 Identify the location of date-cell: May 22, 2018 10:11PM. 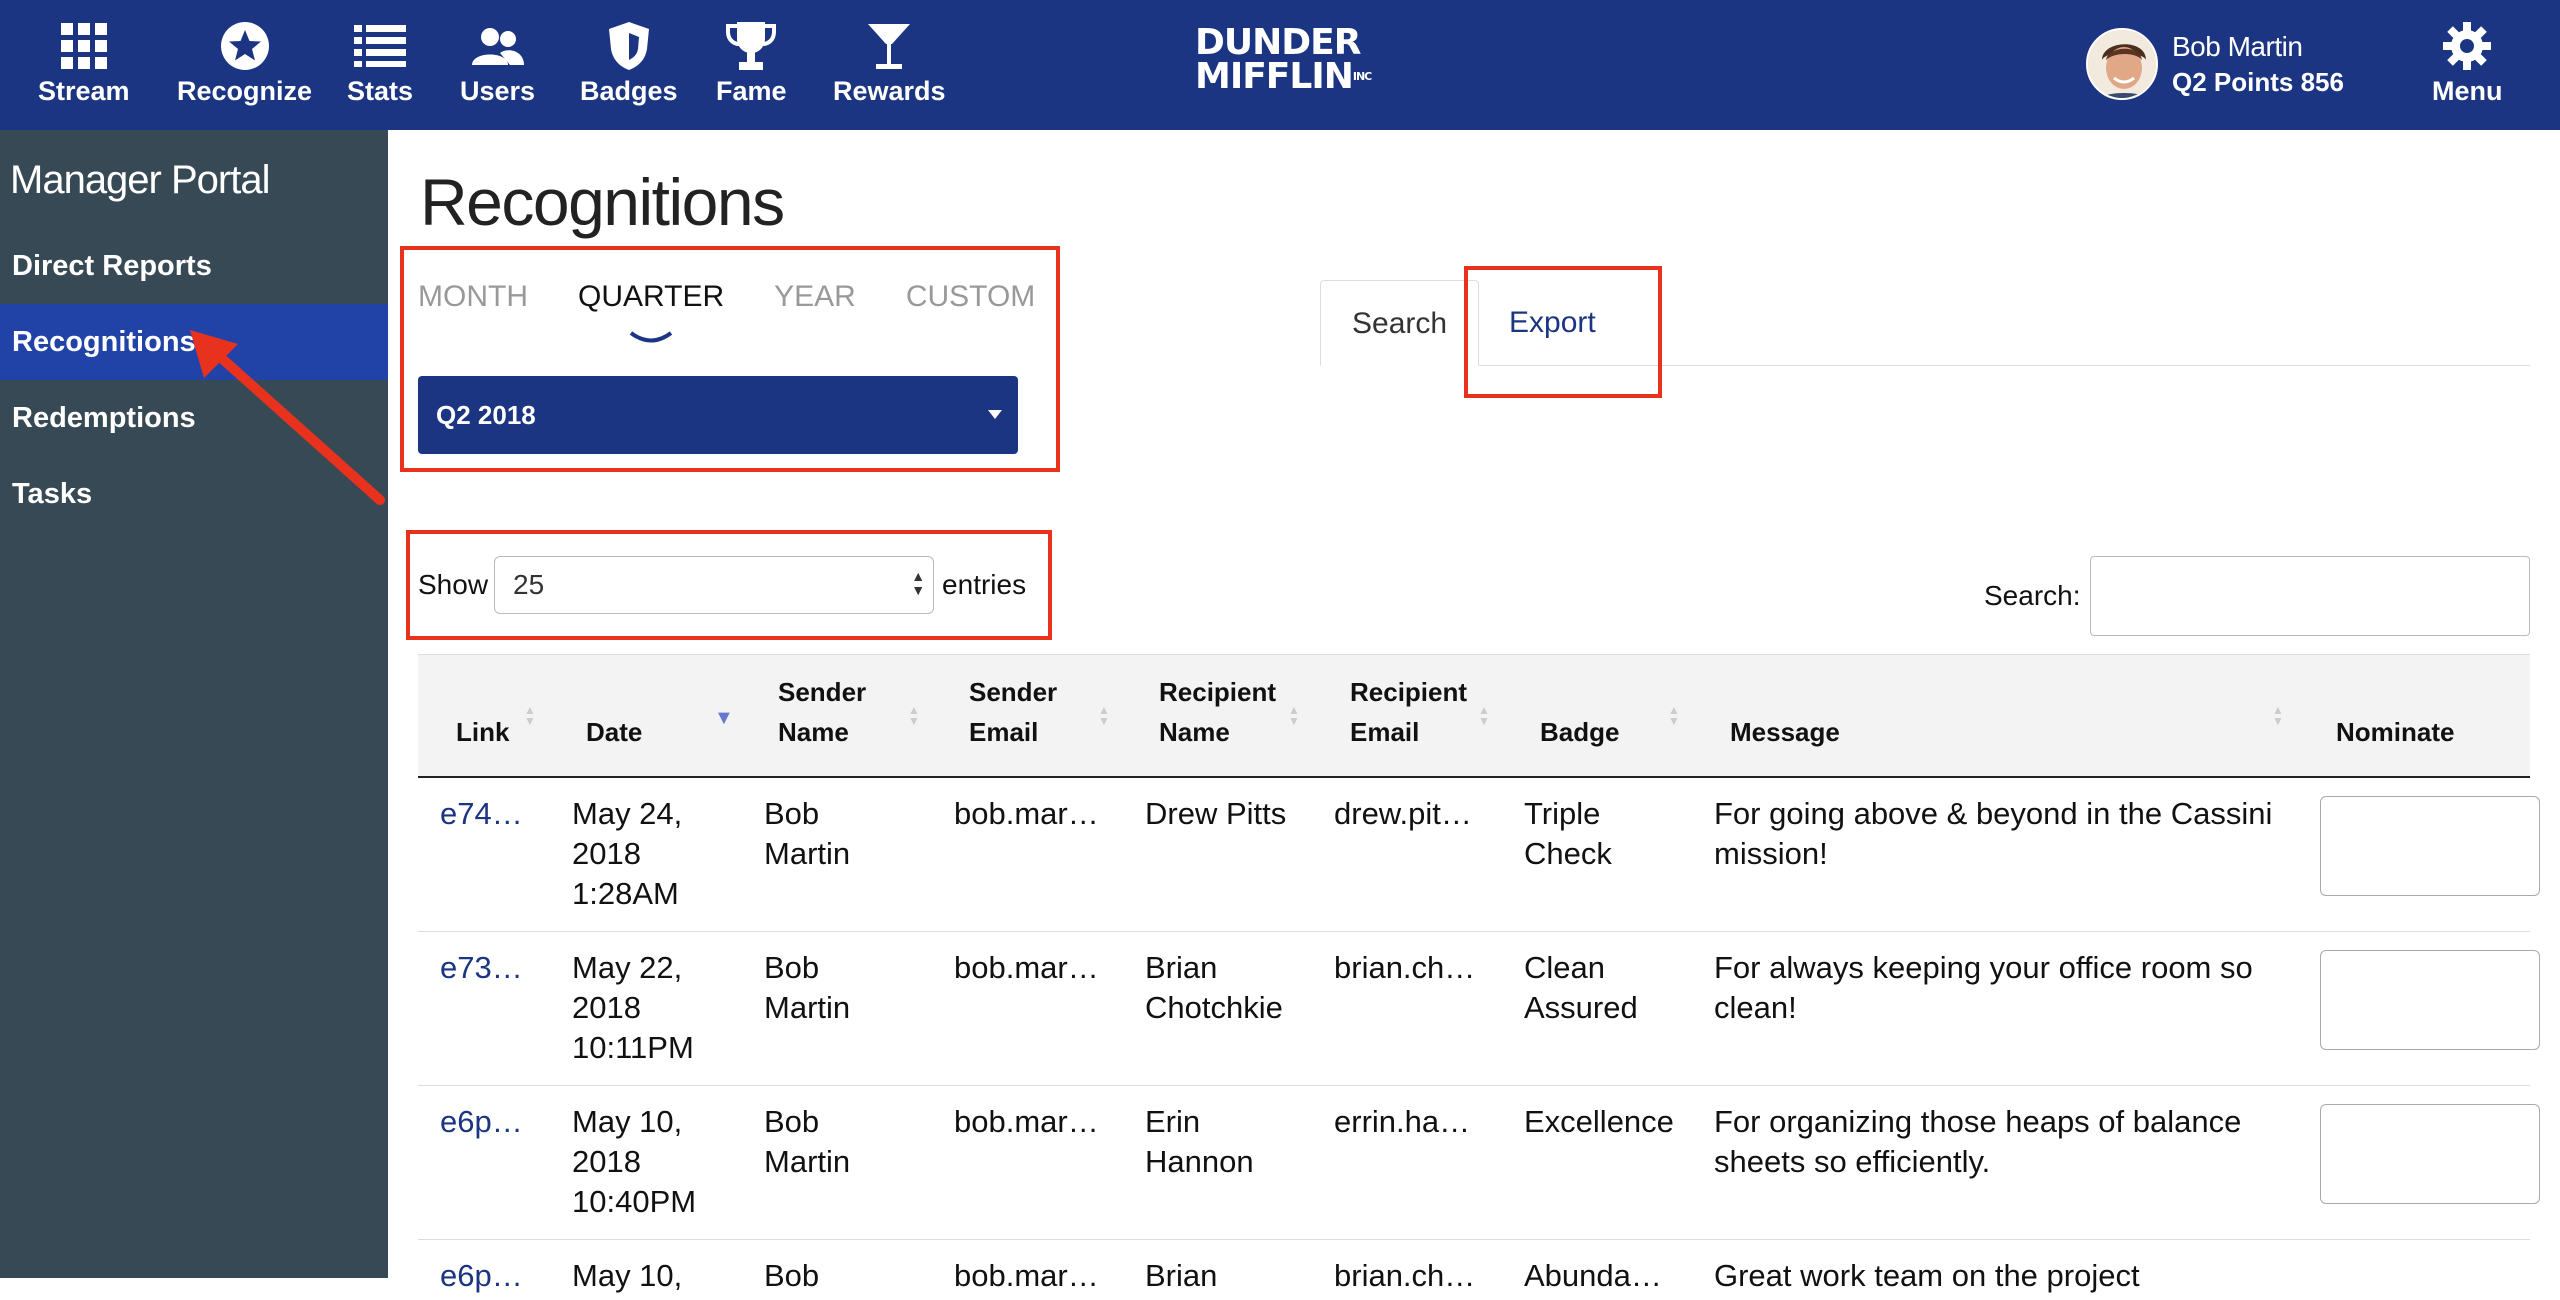
(633, 1007).